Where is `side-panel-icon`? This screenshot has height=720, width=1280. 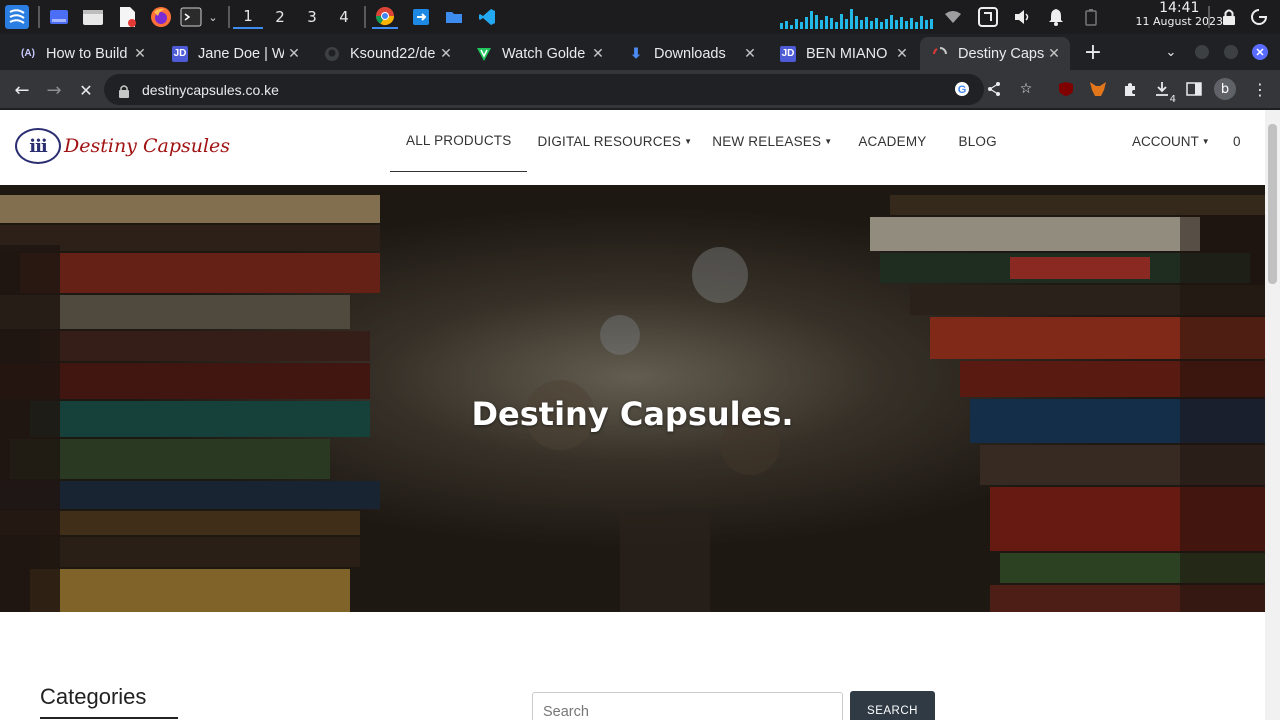 side-panel-icon is located at coordinates (1194, 89).